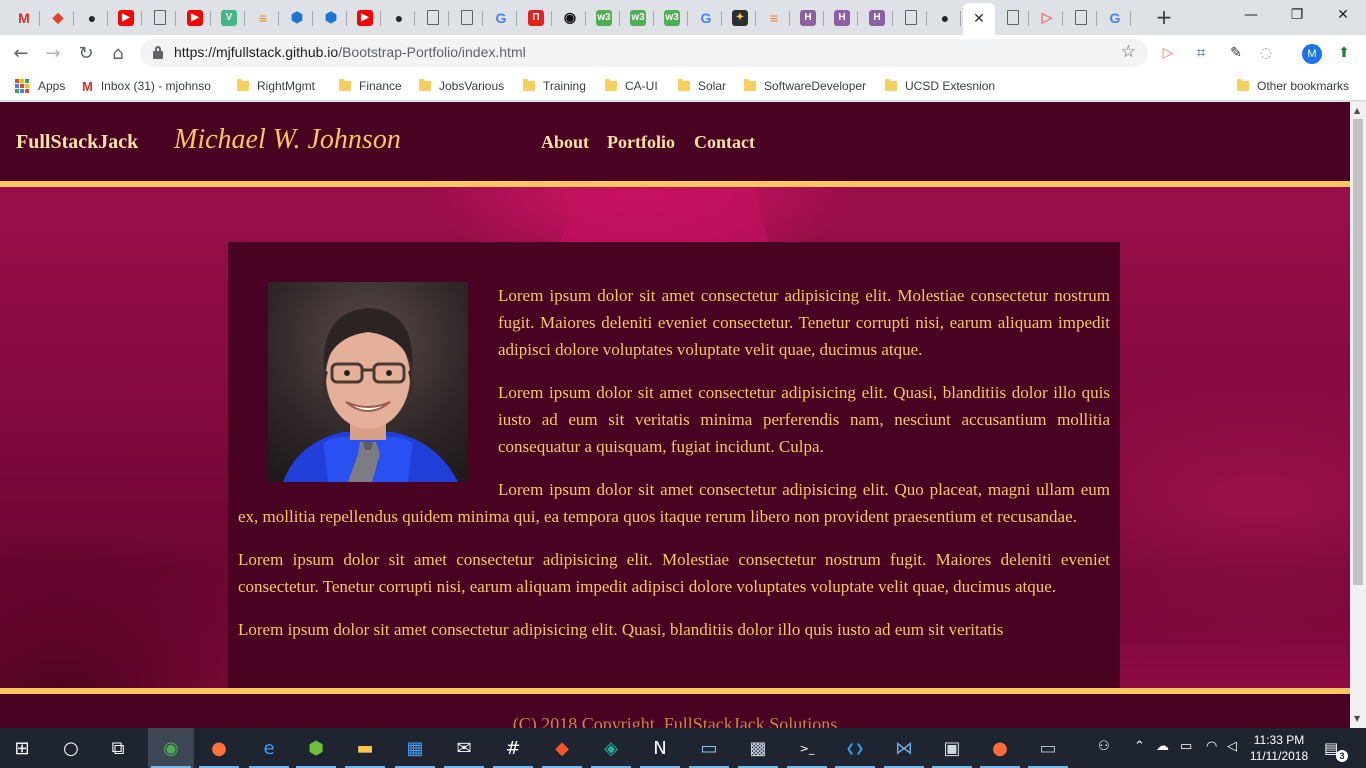 The image size is (1366, 768). I want to click on battery-icon: ▭, so click(1186, 746).